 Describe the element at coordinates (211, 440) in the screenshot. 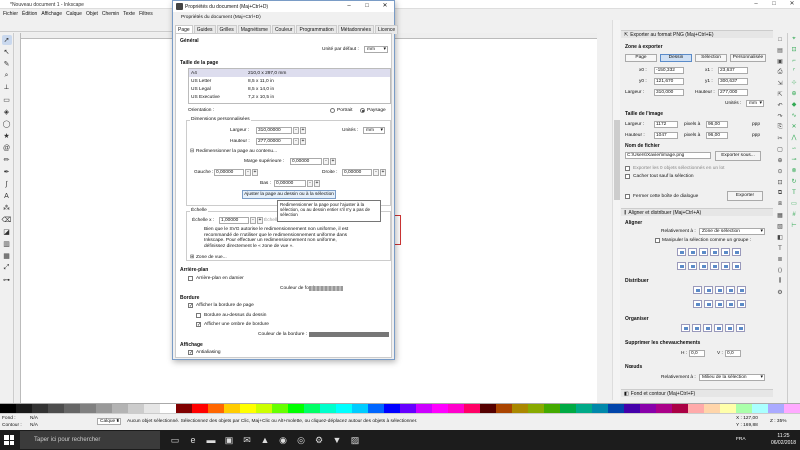

I see `file-explorer-icon: ▬` at that location.